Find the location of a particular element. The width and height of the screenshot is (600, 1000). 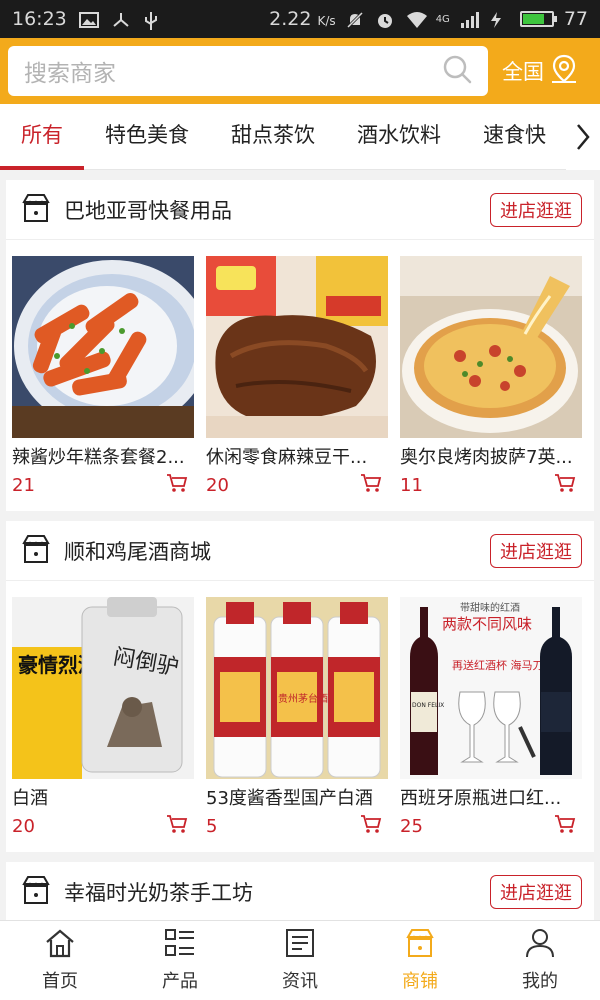

store-header: 顺和鸡尾酒商城 进店逛逛 is located at coordinates (300, 551).